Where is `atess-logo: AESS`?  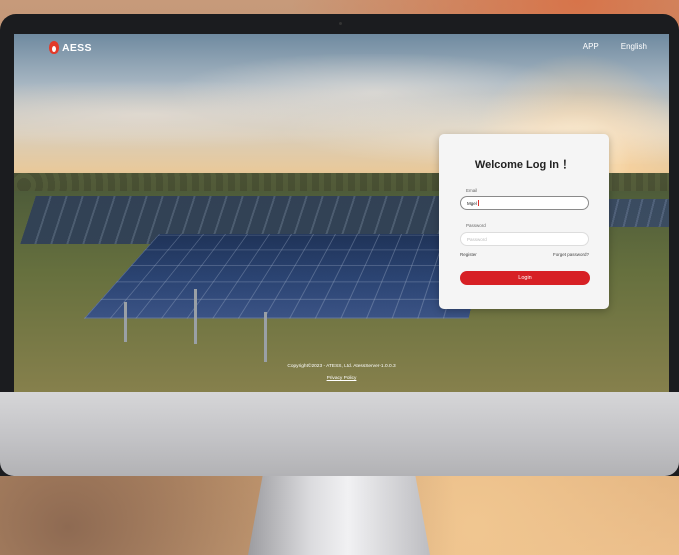
atess-logo: AESS is located at coordinates (70, 47).